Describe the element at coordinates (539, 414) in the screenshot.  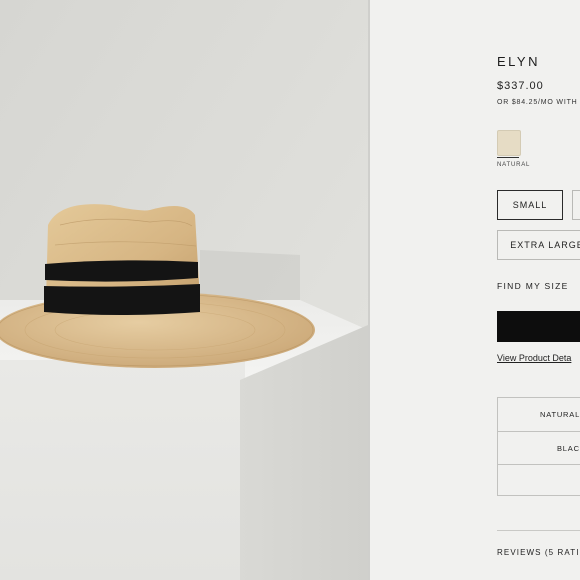
I see `variant-item-natural: NATURAL` at that location.